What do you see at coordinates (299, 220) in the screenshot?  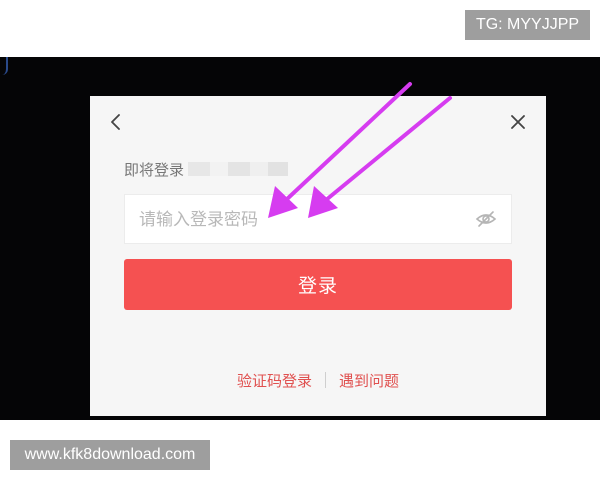 I see `password-input` at bounding box center [299, 220].